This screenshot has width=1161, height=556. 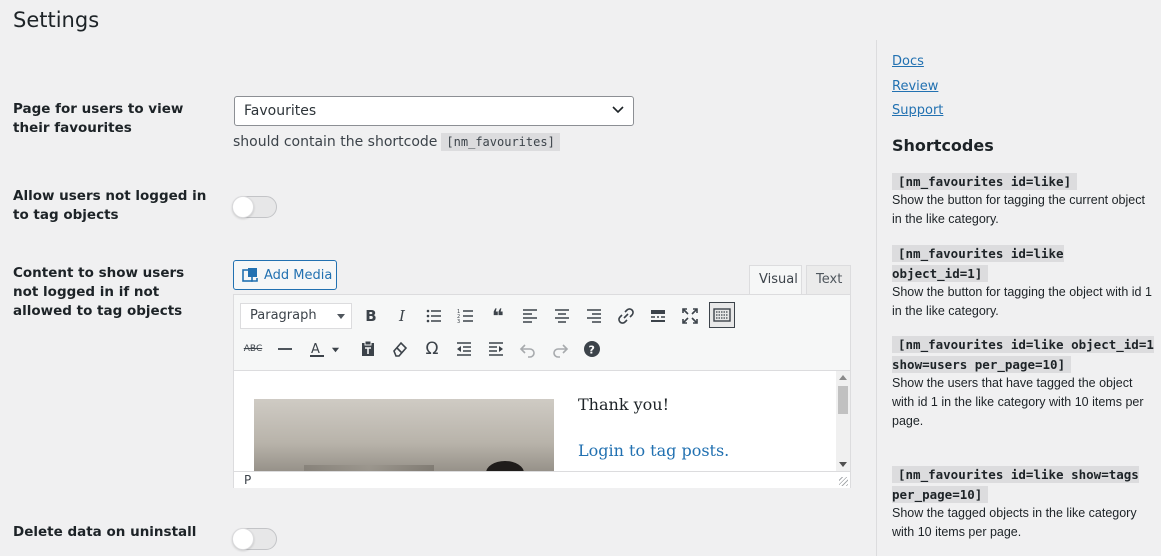 What do you see at coordinates (458, 322) in the screenshot?
I see `svg-text: 3` at bounding box center [458, 322].